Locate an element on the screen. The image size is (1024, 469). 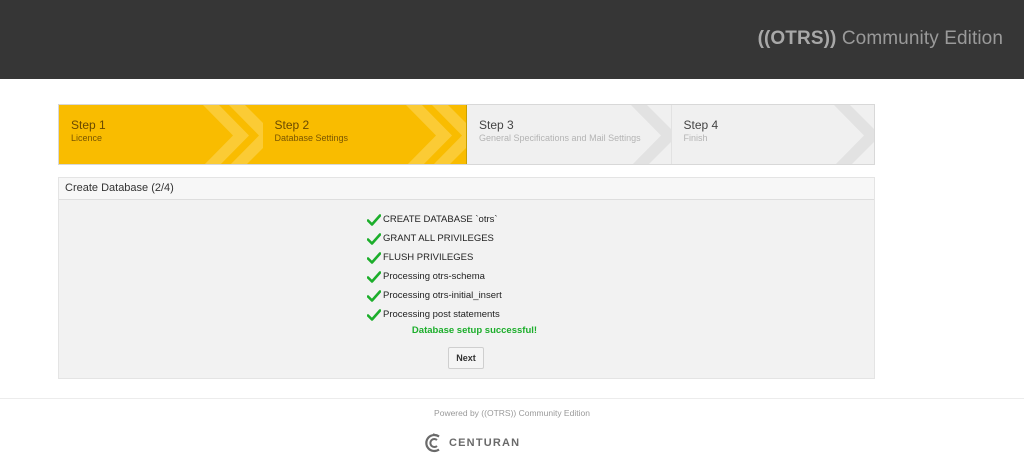
list-item: GRANT ALL PRIVILEGES is located at coordinates (434, 238).